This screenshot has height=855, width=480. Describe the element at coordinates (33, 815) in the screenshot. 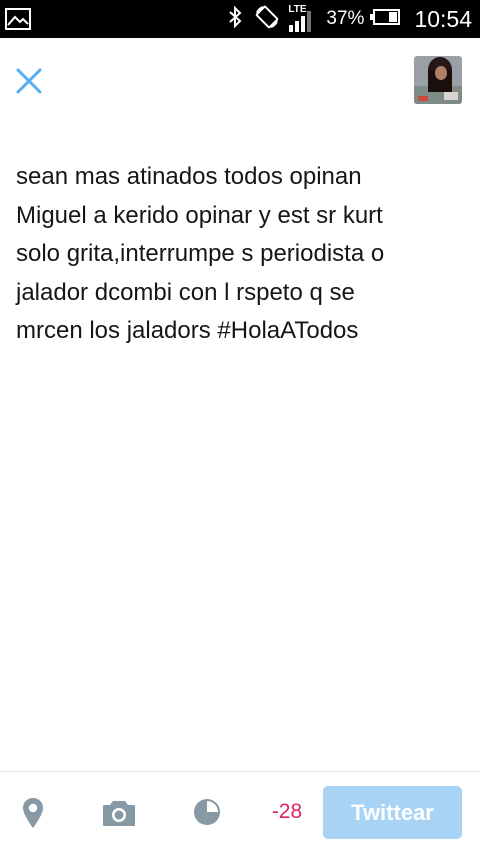

I see `location-icon` at that location.